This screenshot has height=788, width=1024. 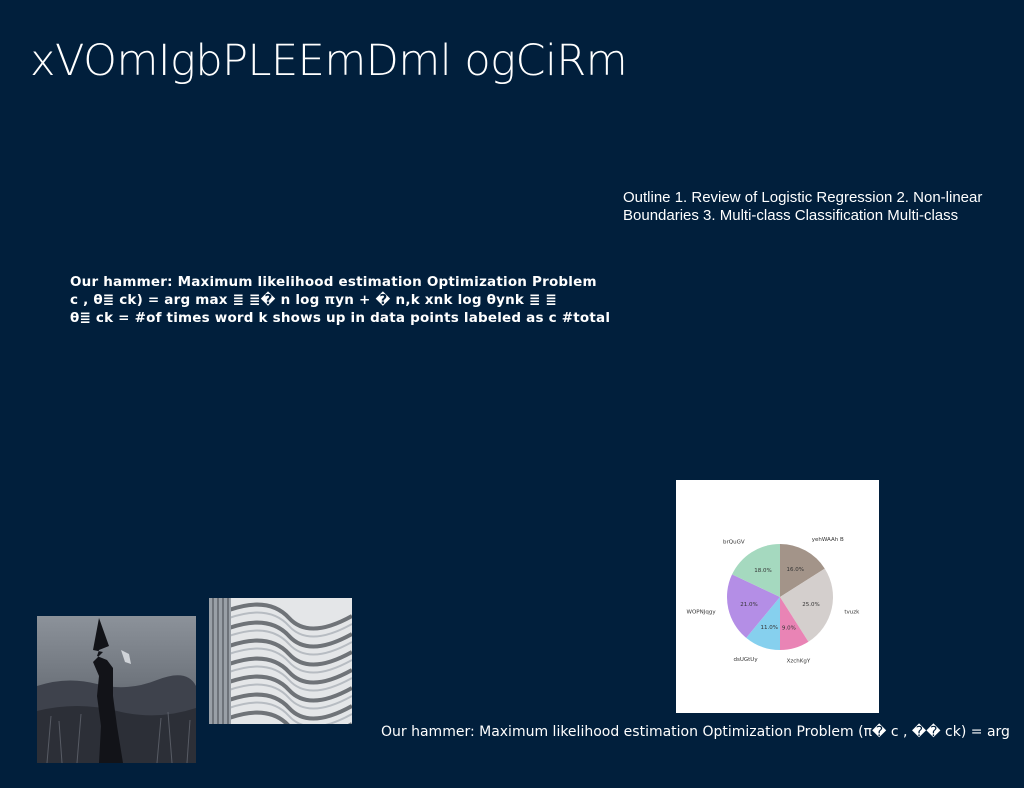 I want to click on pie-category-label-5: brQuGV, so click(x=734, y=542).